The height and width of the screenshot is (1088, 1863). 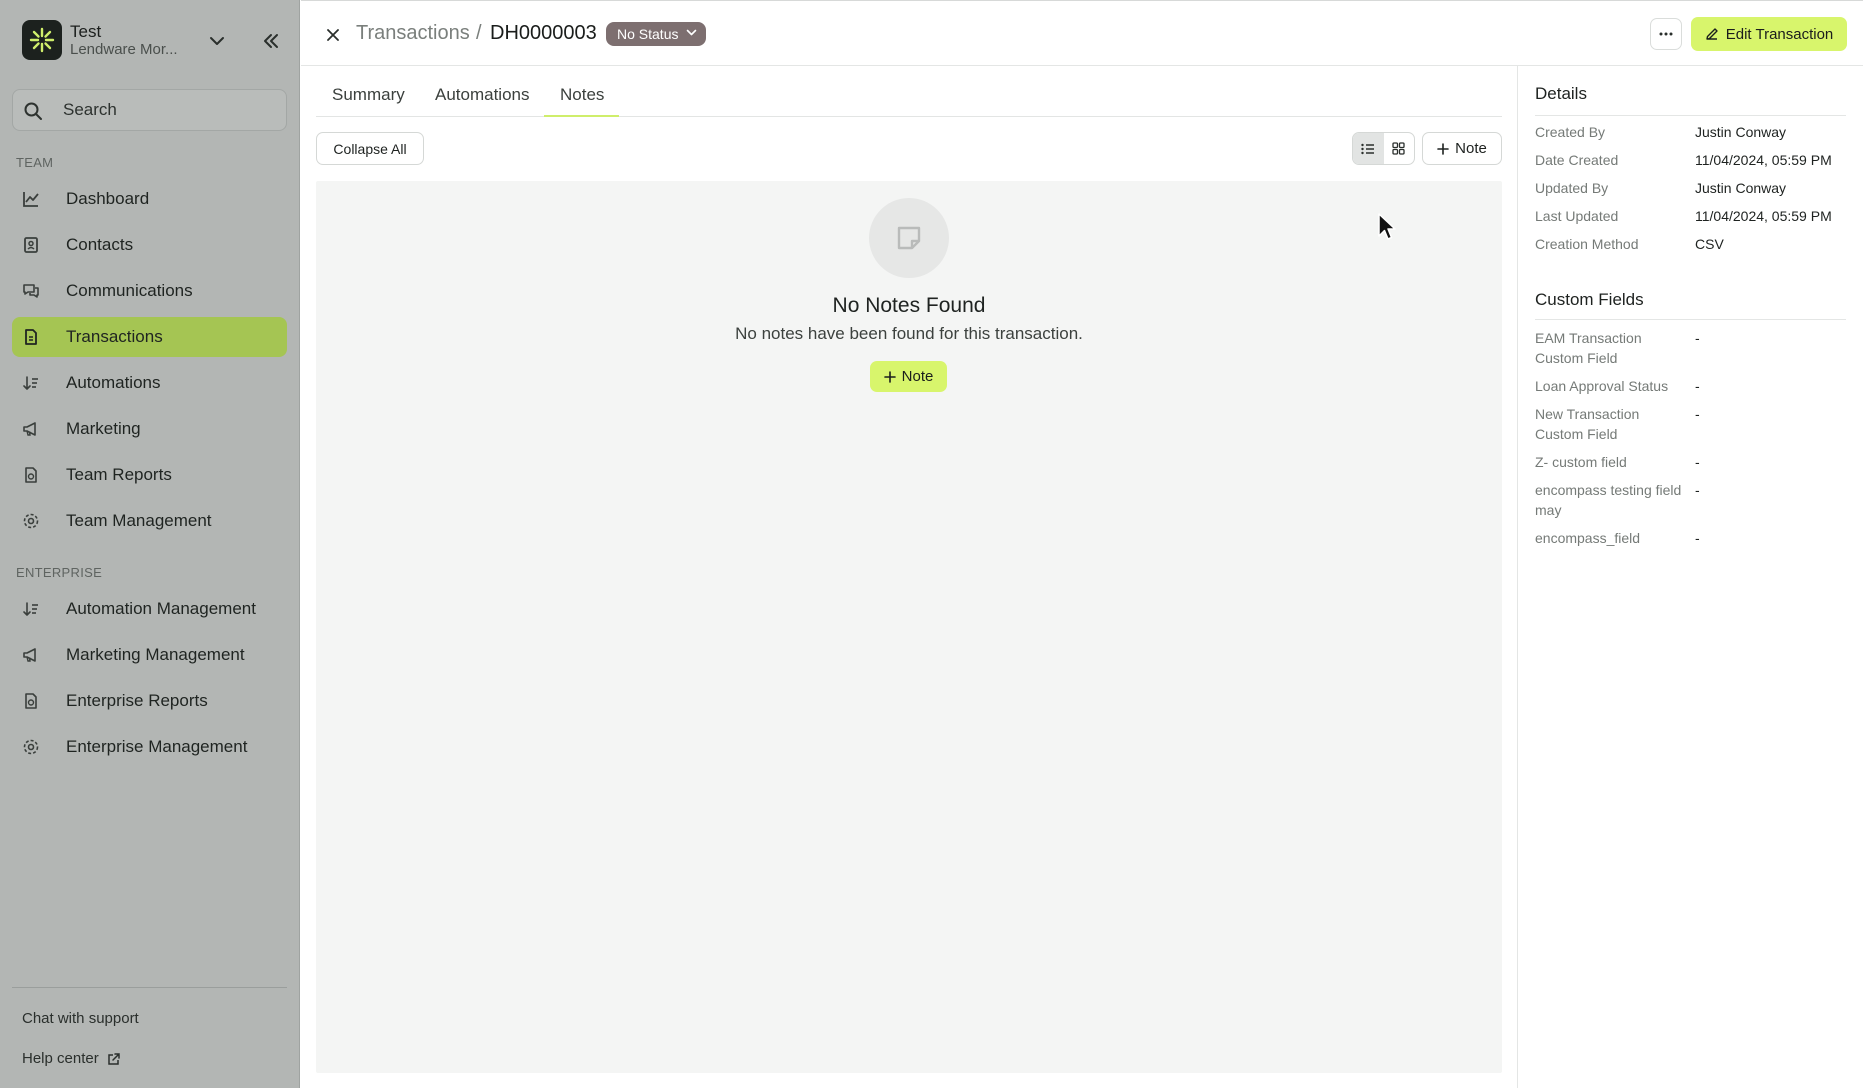 I want to click on view-mode-toggle, so click(x=1383, y=148).